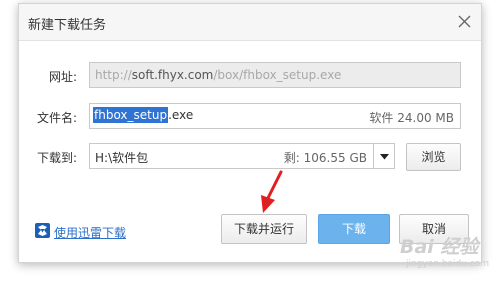  I want to click on save-path: H:\软件包, so click(122, 158).